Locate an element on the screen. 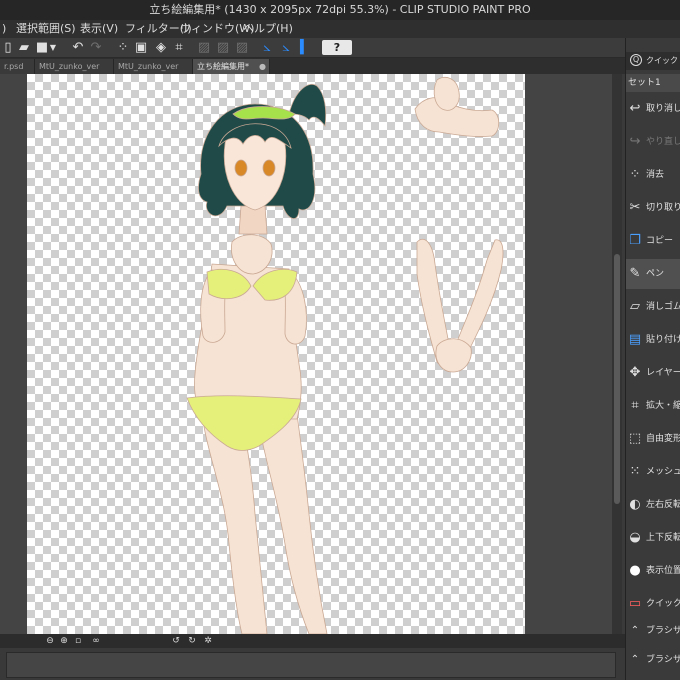 This screenshot has height=680, width=680. eraser-icon: ▱ is located at coordinates (635, 306).